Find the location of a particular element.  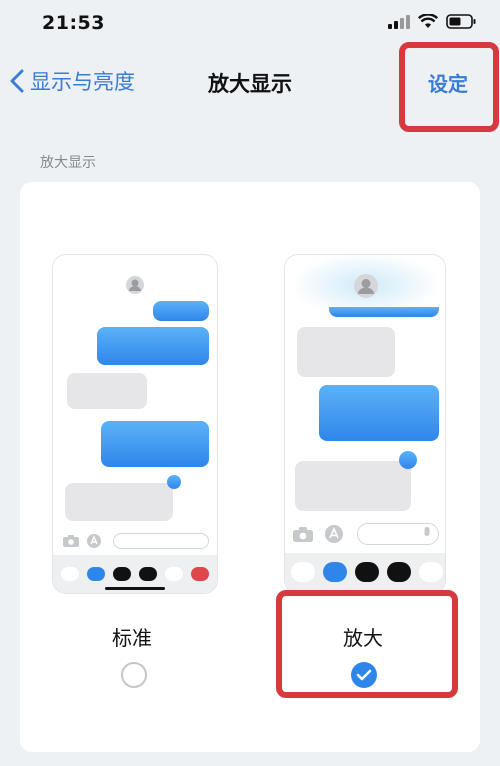

status-icons is located at coordinates (432, 21).